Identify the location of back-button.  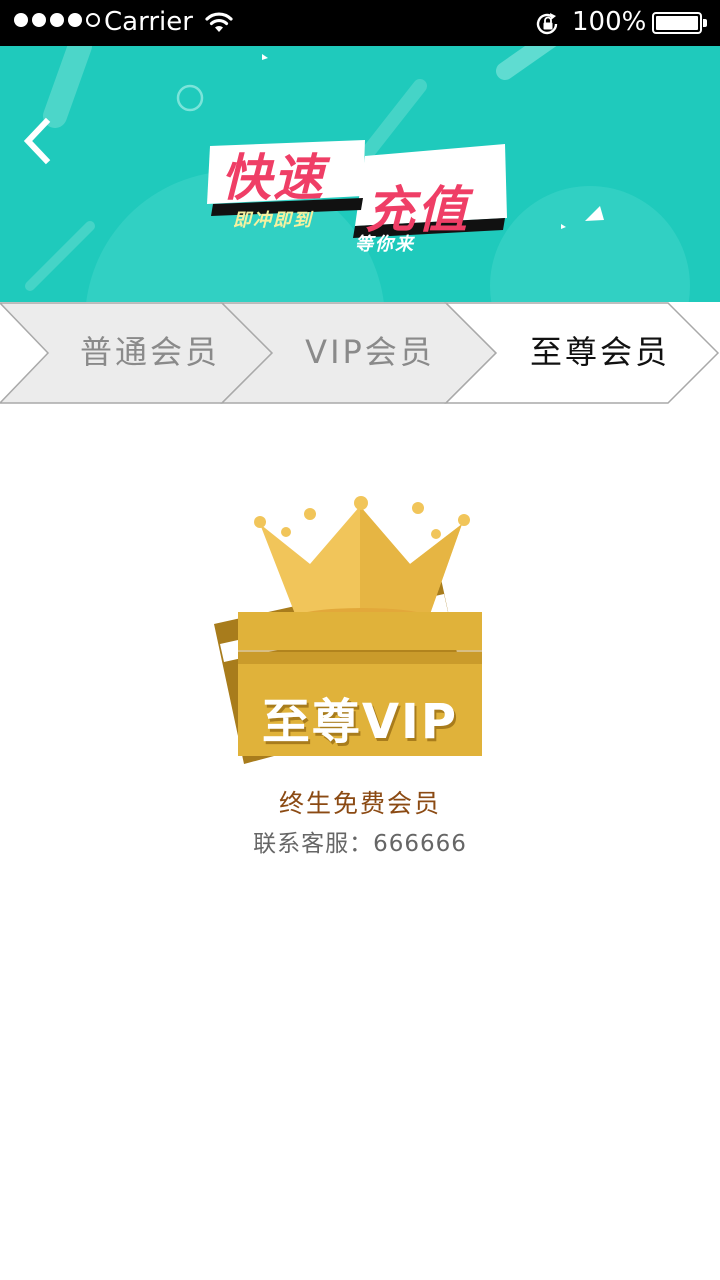
(38, 141).